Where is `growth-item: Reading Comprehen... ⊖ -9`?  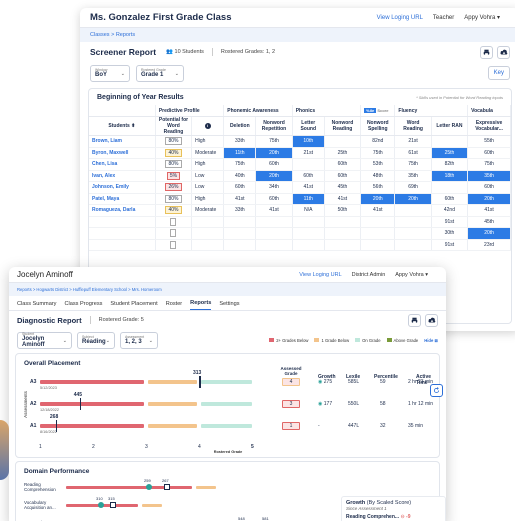
growth-item: Reading Comprehen... ⊖ -9 is located at coordinates (393, 517).